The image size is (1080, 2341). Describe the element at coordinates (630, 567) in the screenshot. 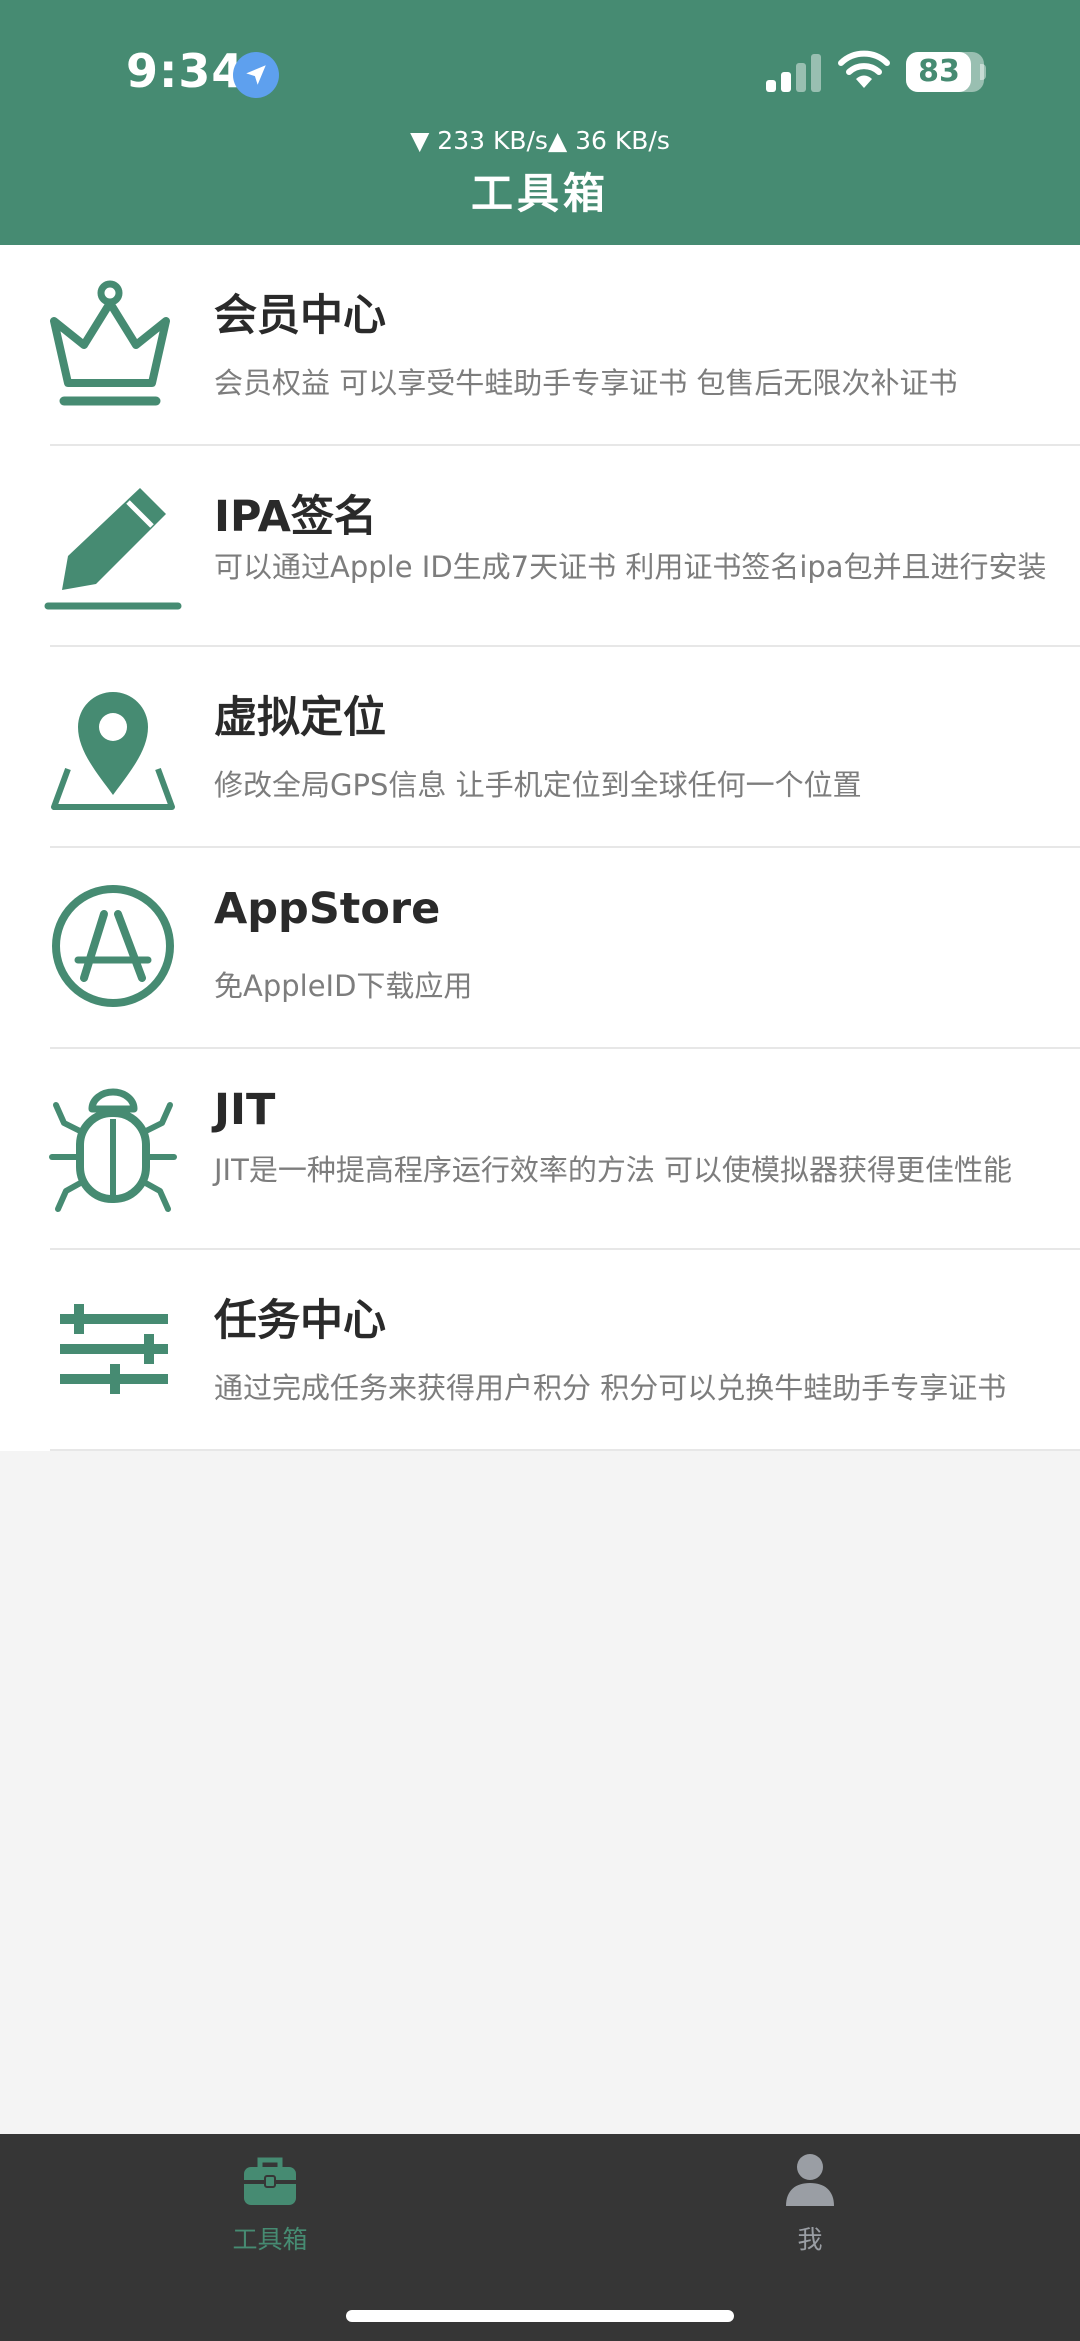

I see `tool-description: 可以通过Apple ID生成7天证书 利用证书签名ipa包并且进行安装` at that location.